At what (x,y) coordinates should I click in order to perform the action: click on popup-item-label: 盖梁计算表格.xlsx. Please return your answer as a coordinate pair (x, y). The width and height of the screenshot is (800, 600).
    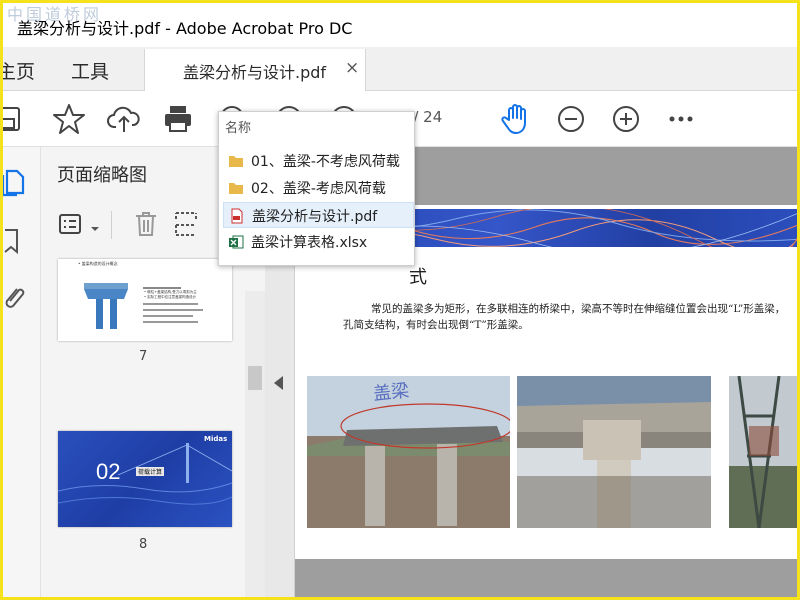
    Looking at the image, I should click on (309, 243).